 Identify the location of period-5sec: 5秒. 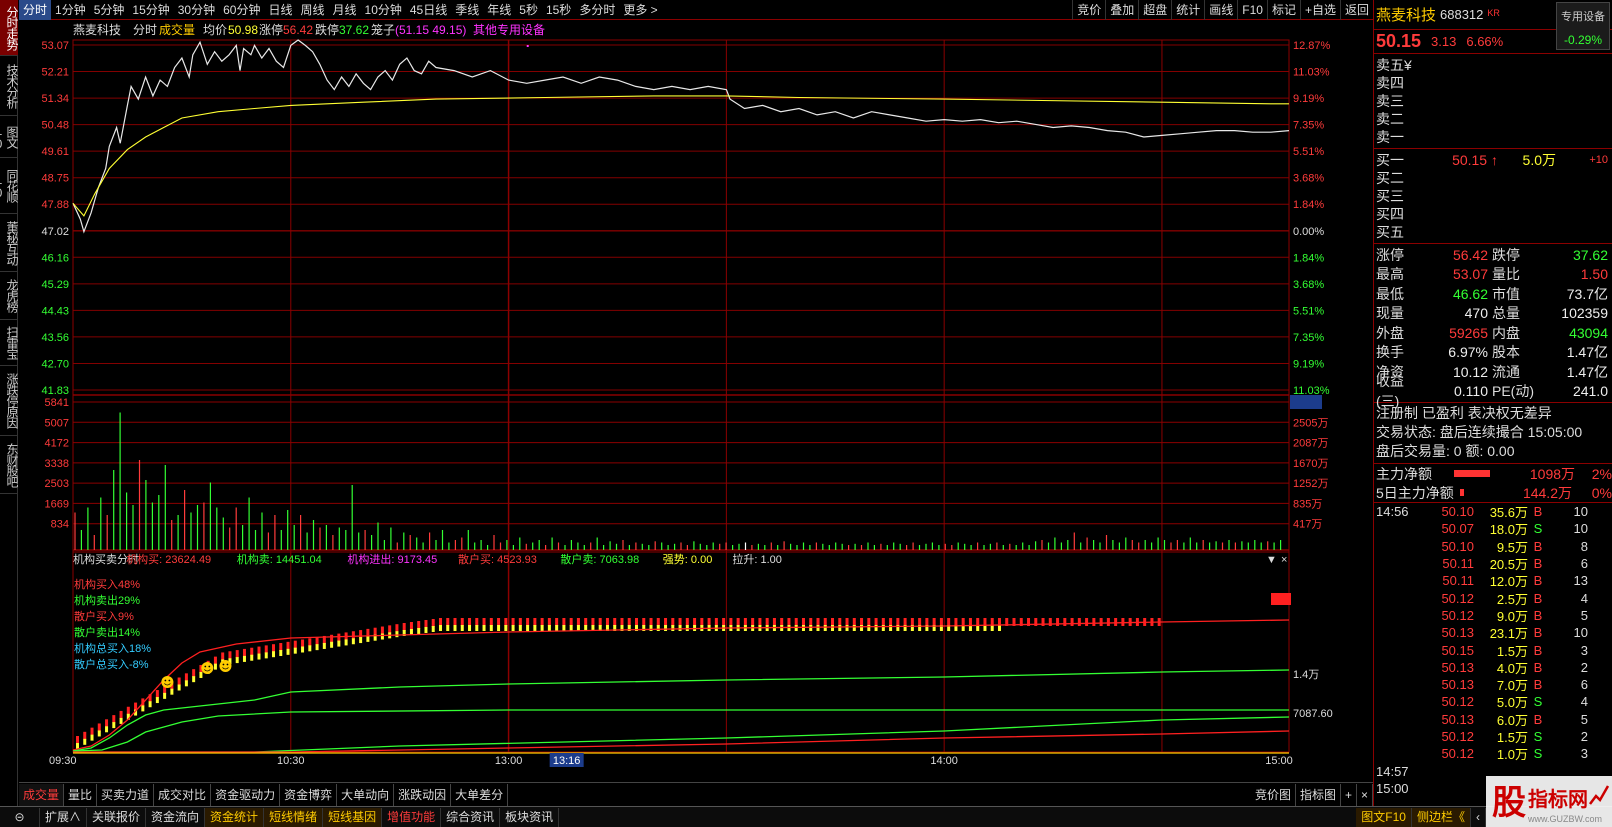
(528, 10).